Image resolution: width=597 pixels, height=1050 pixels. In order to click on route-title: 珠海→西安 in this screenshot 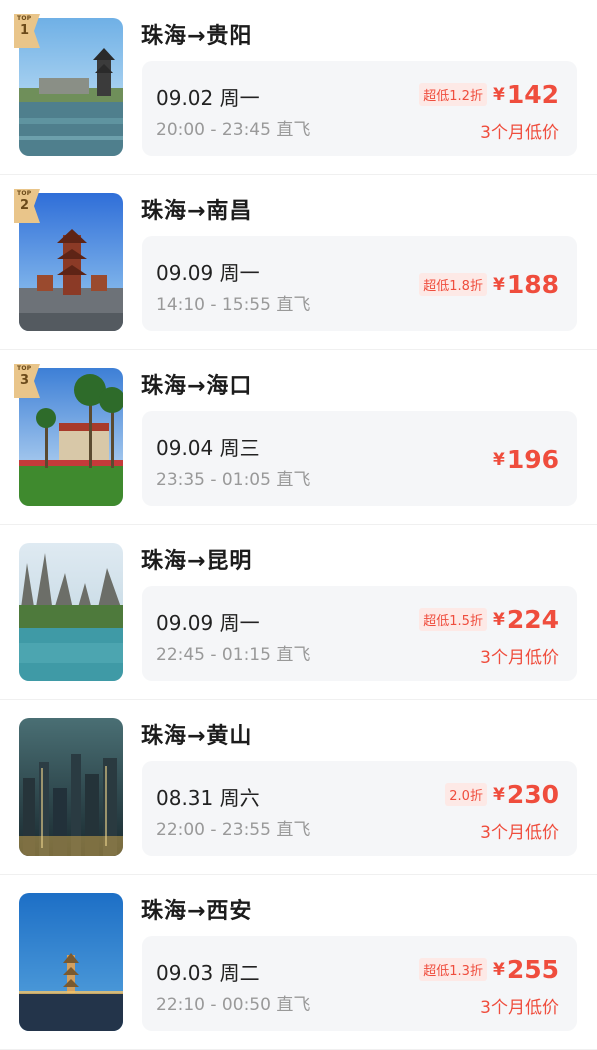, I will do `click(197, 911)`.